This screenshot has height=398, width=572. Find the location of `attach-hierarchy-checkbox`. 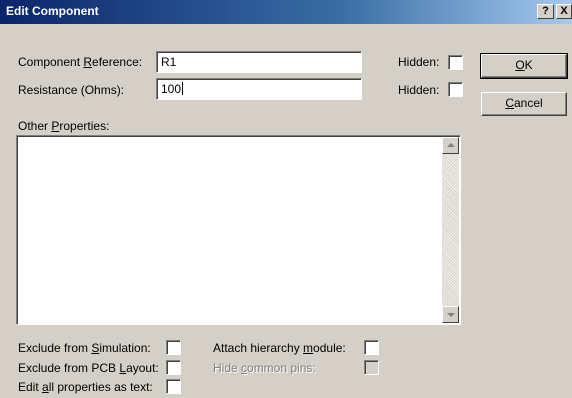

attach-hierarchy-checkbox is located at coordinates (371, 347).